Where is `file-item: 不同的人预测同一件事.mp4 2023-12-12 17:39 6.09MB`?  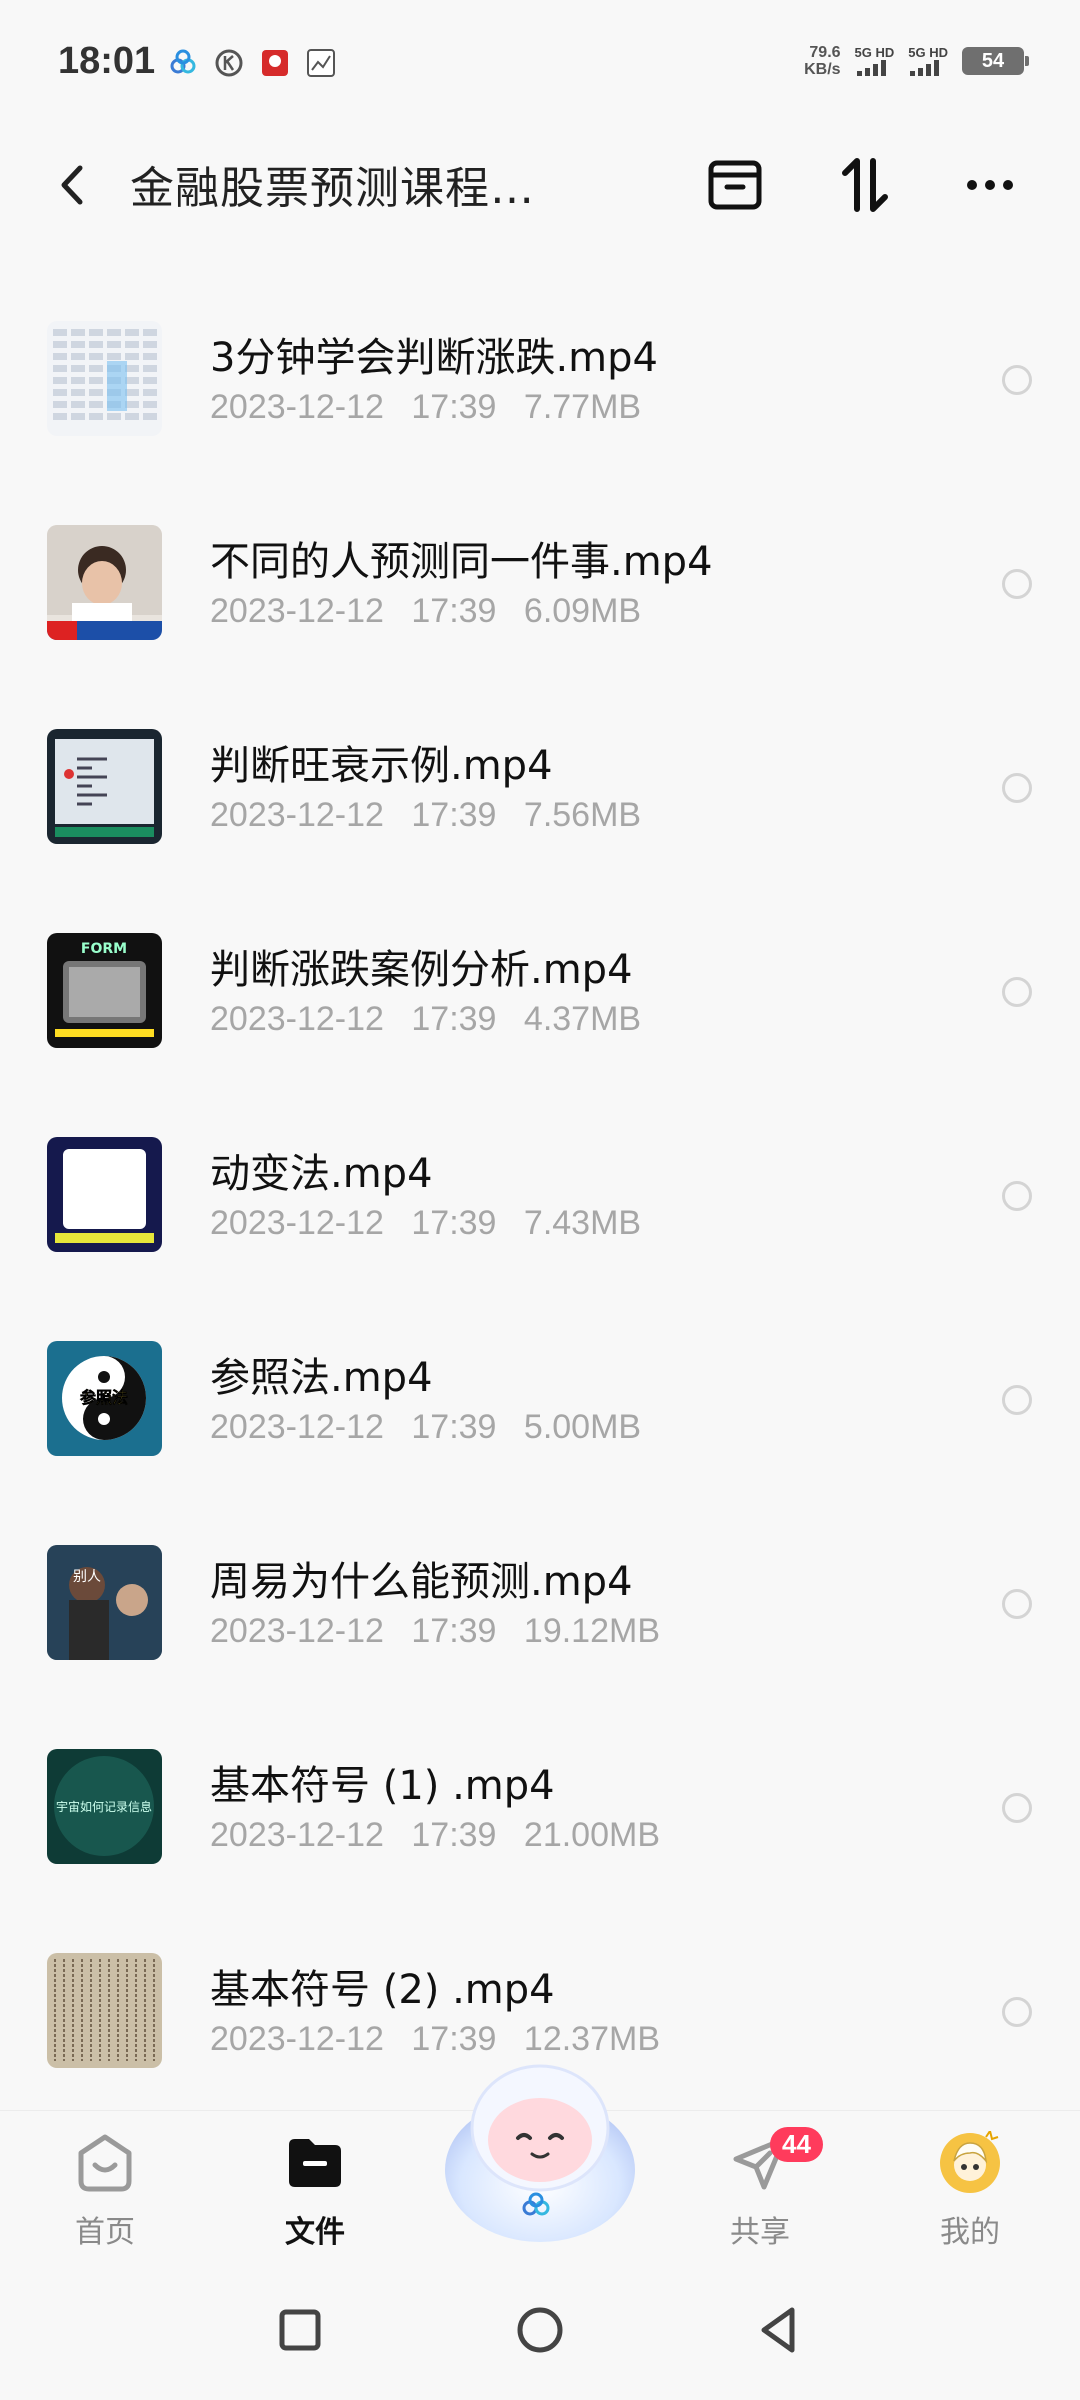
file-item: 不同的人预测同一件事.mp4 2023-12-12 17:39 6.09MB is located at coordinates (540, 591).